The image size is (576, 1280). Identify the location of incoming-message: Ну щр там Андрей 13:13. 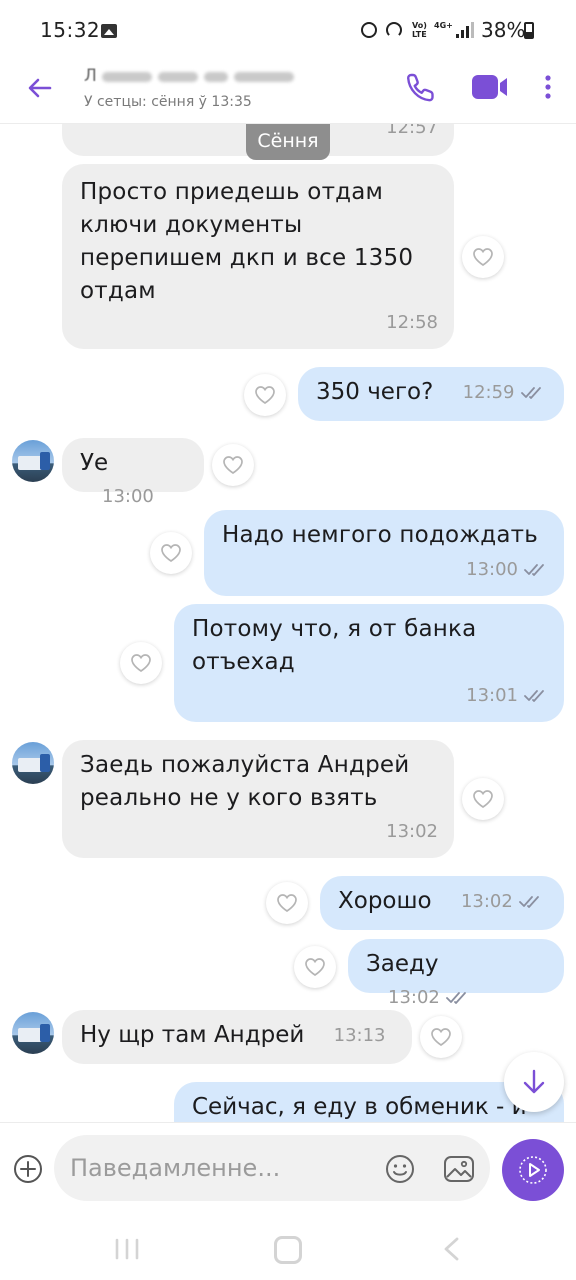
(237, 1037).